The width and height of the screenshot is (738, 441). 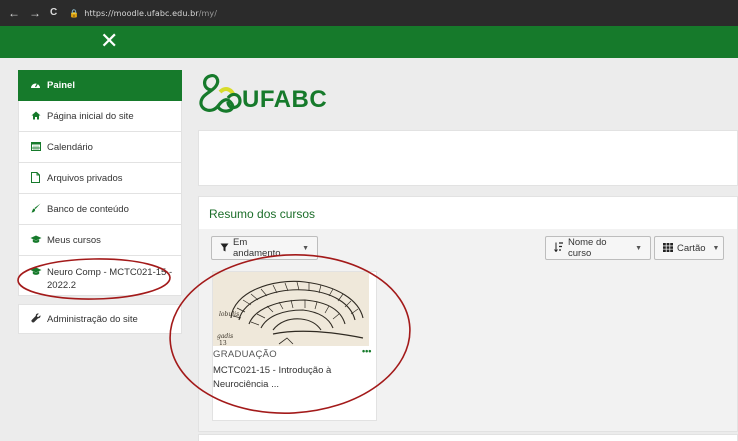 What do you see at coordinates (35, 147) in the screenshot?
I see `calendar-icon` at bounding box center [35, 147].